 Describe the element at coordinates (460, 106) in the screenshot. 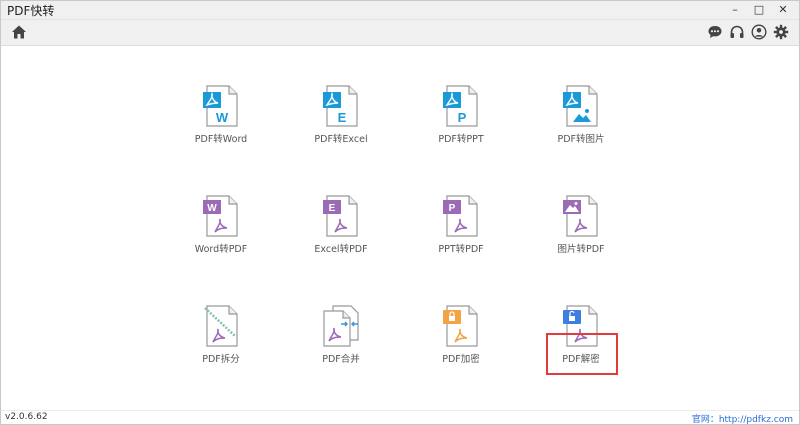

I see `pdf-to-ppt-icon: P` at that location.